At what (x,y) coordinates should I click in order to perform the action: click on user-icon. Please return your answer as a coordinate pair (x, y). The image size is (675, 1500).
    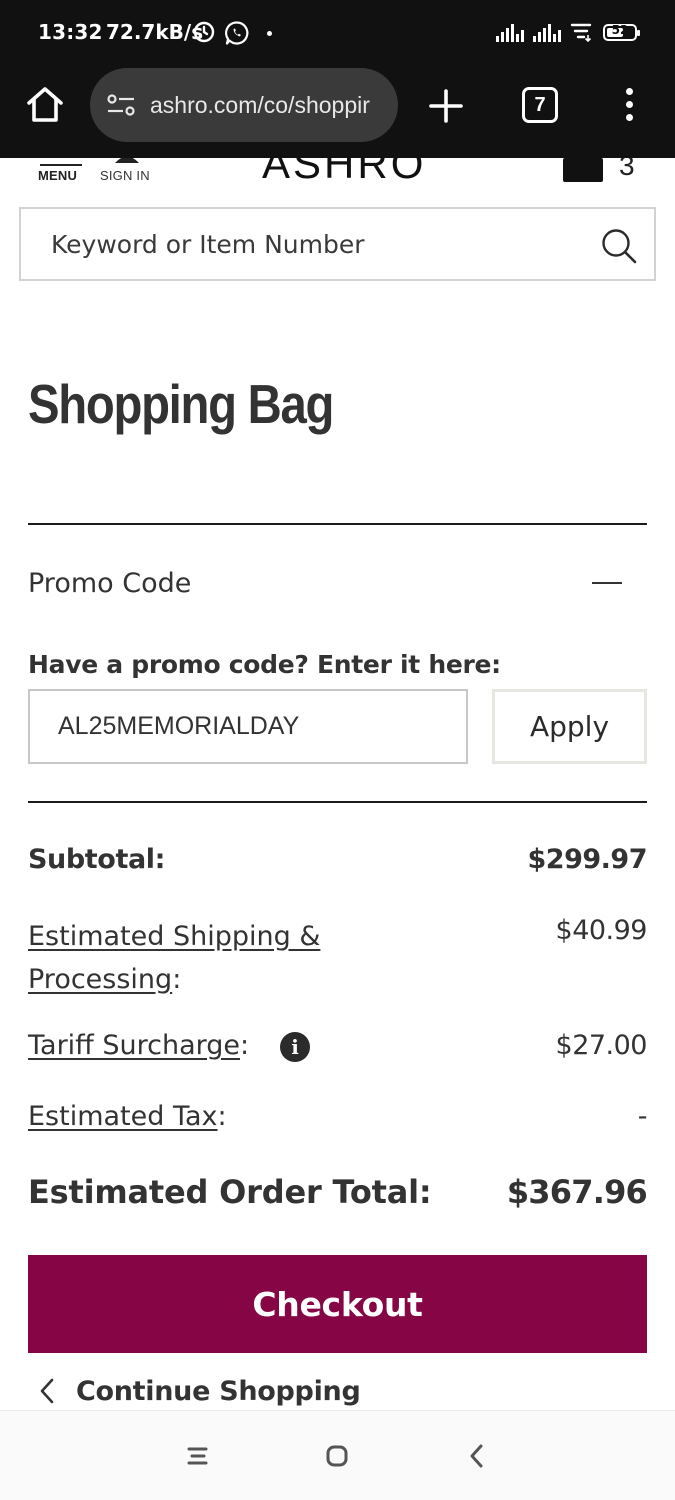
    Looking at the image, I should click on (127, 160).